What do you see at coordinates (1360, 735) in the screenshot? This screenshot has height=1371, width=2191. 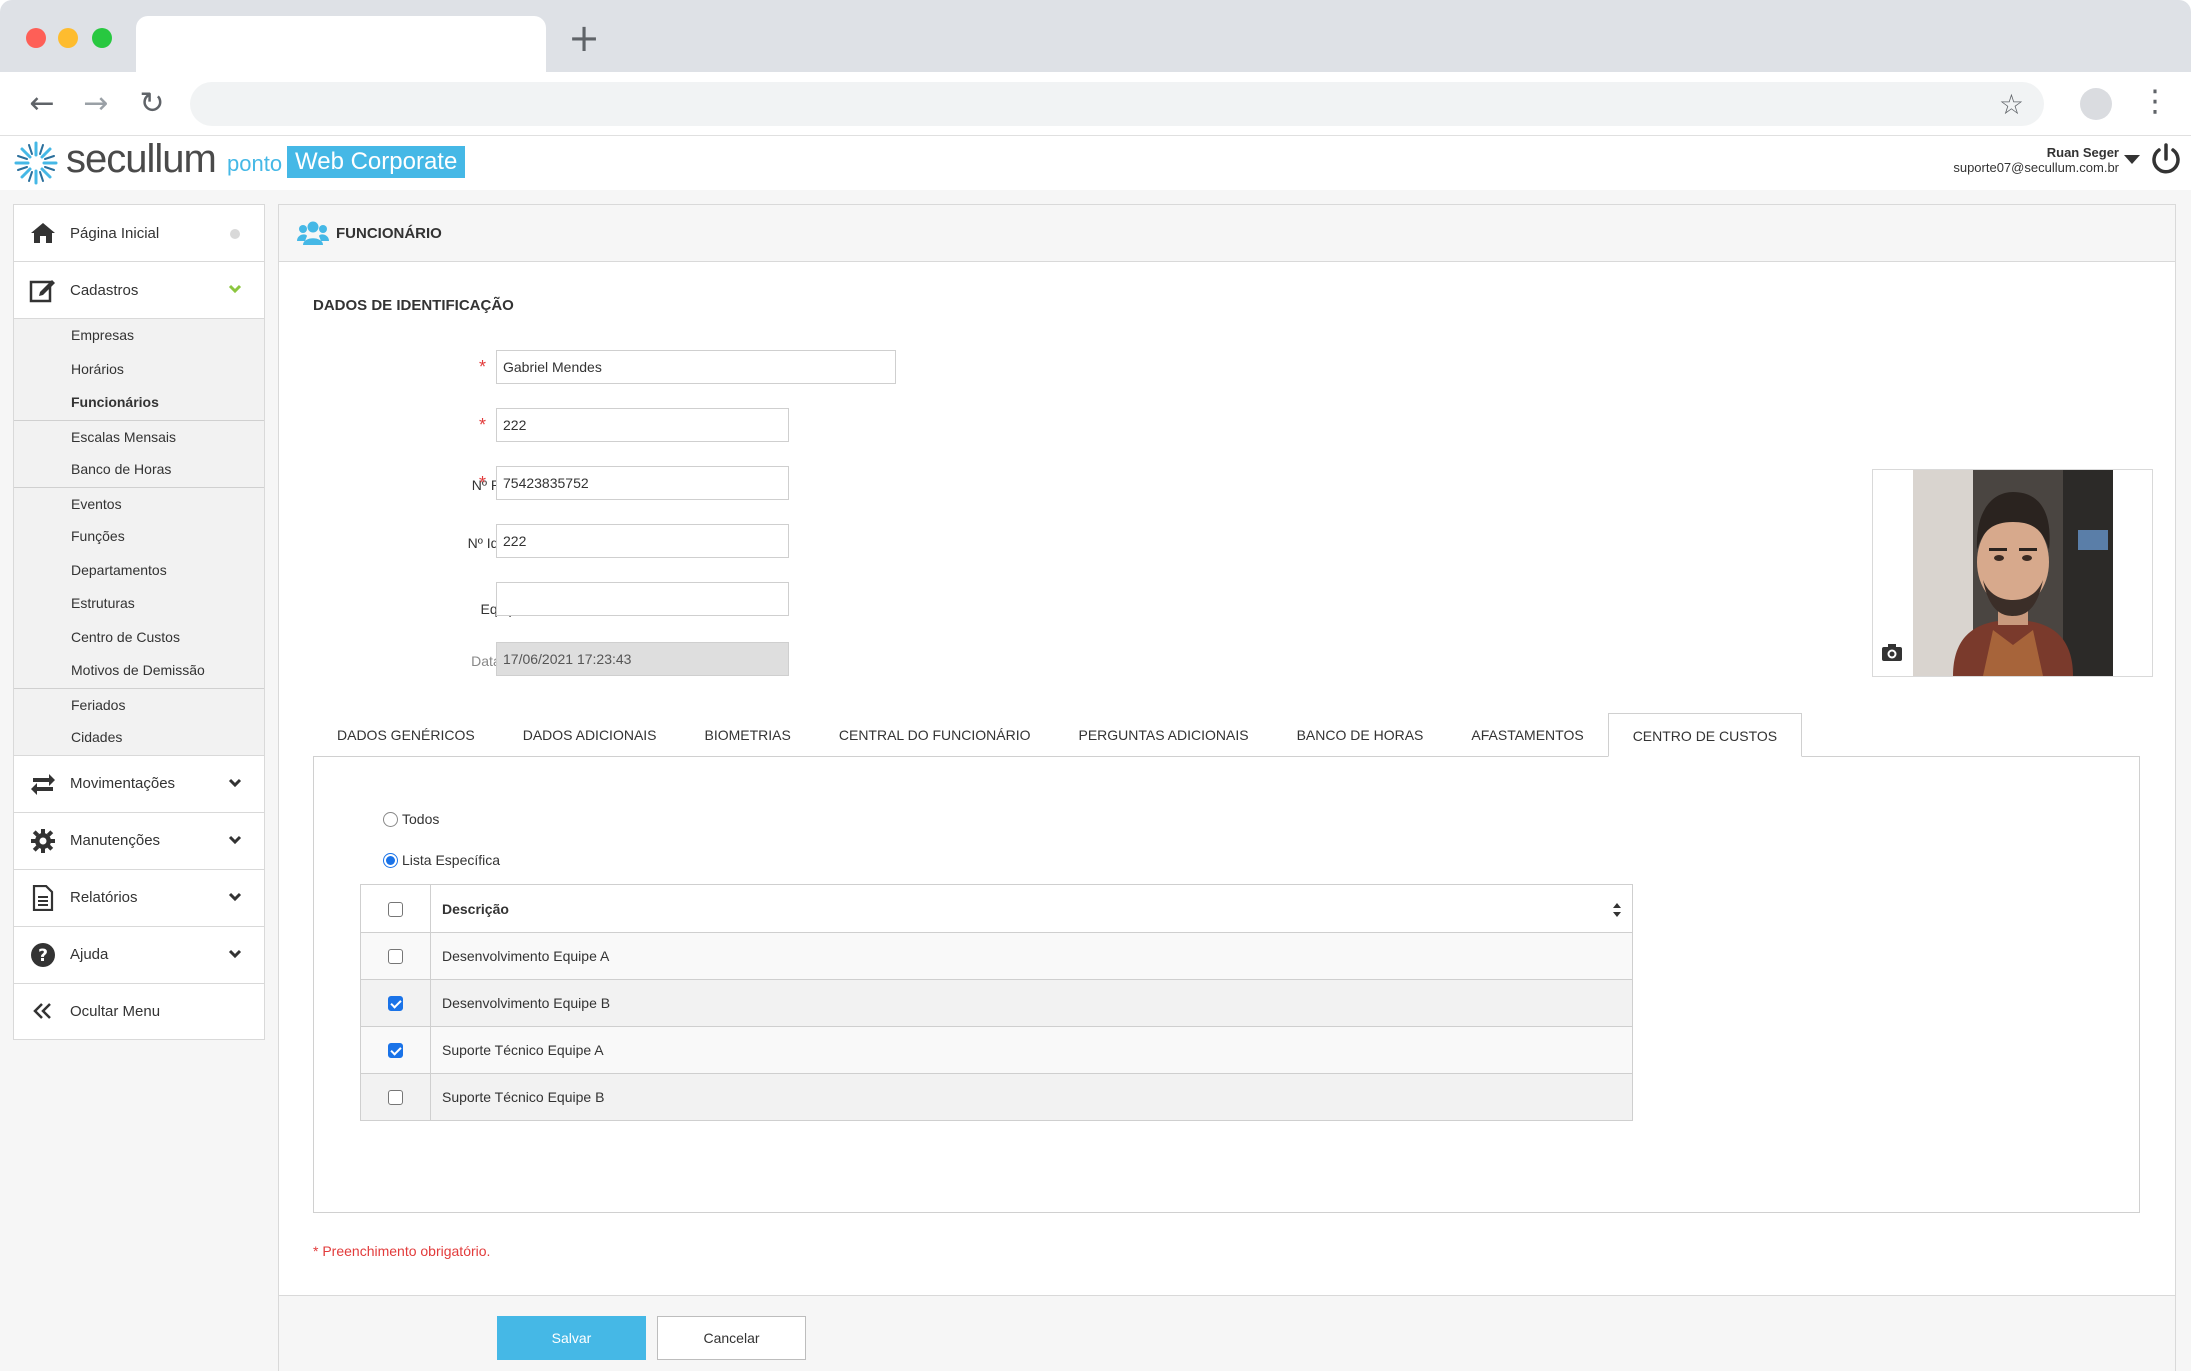 I see `tab-banco-horas: BANCO DE HORAS` at bounding box center [1360, 735].